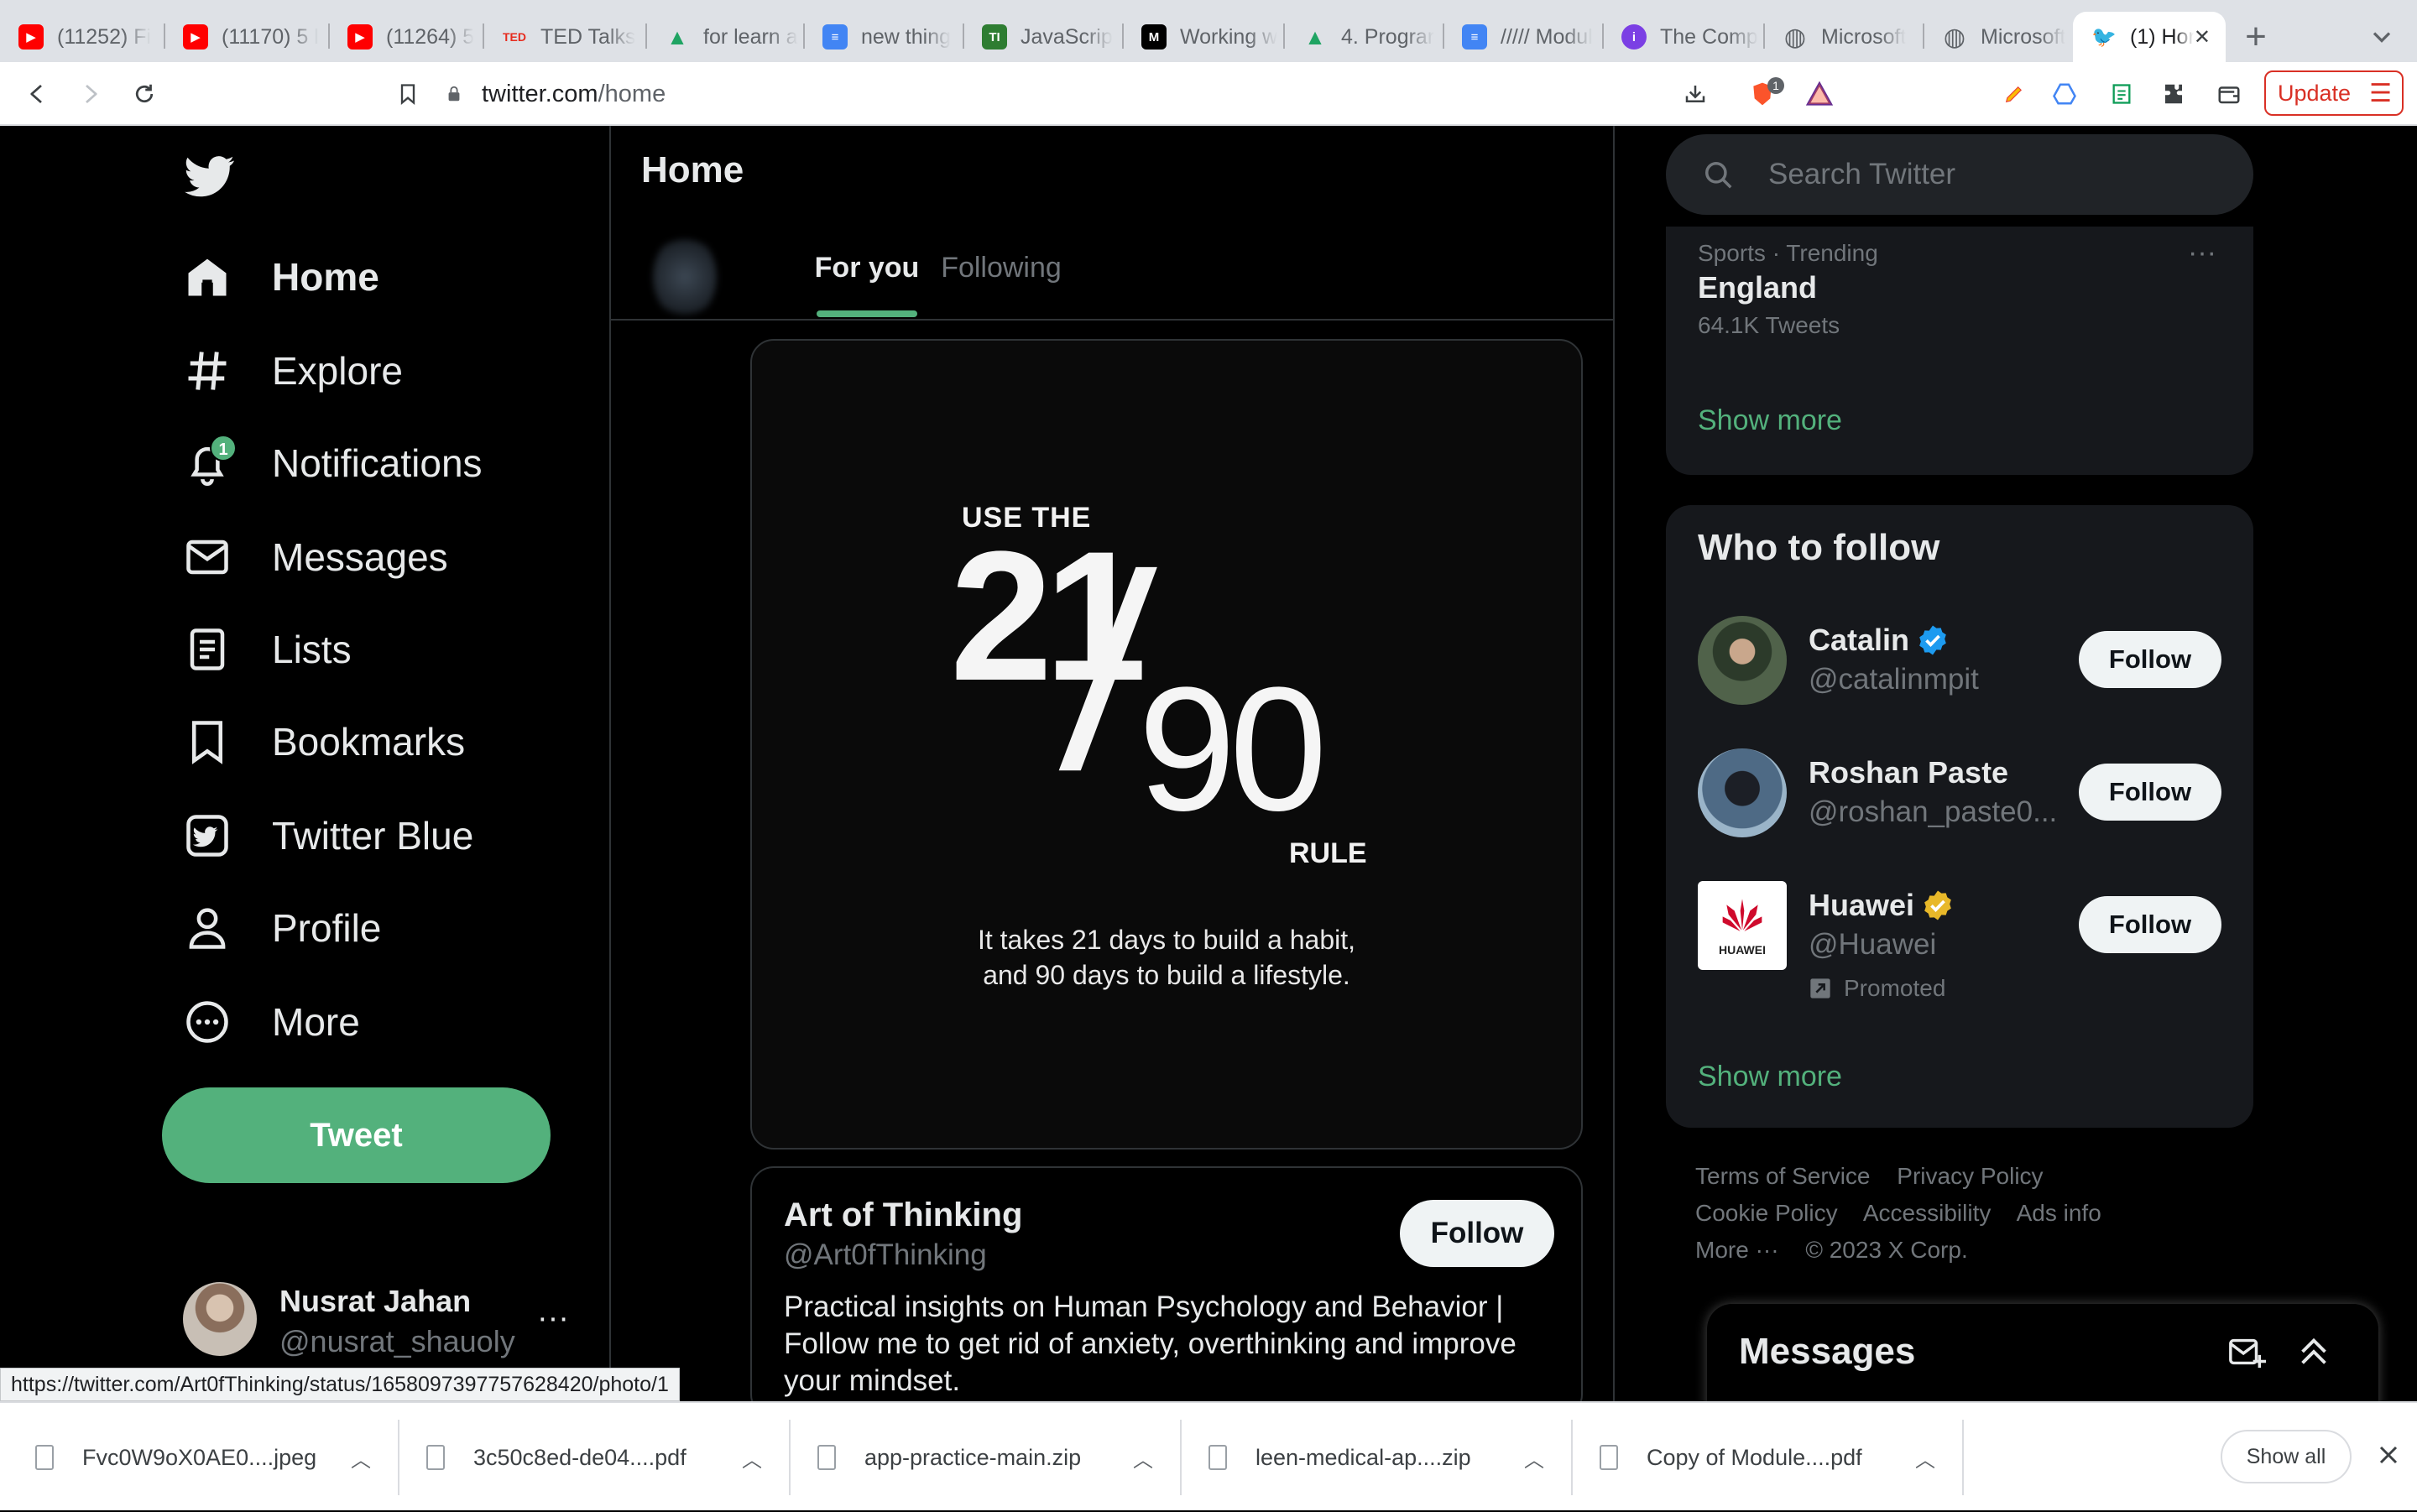 This screenshot has width=2417, height=1512. What do you see at coordinates (2150, 659) in the screenshot?
I see `follow-button-catalin: Follow` at bounding box center [2150, 659].